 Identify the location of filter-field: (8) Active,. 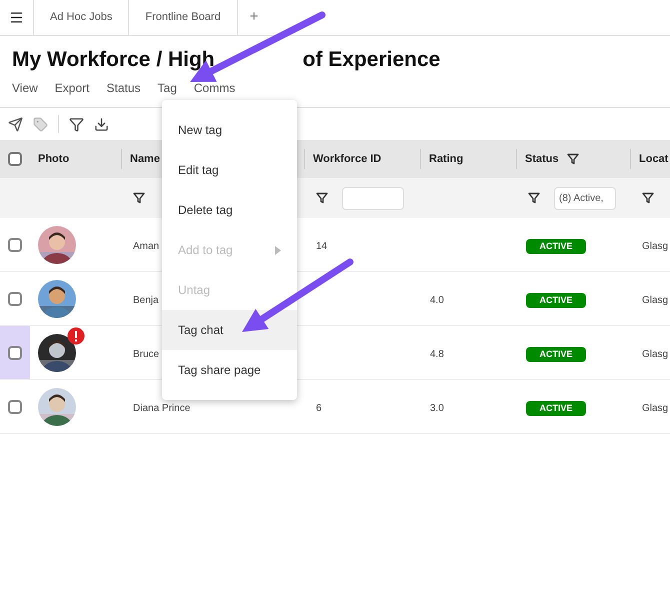
(585, 198).